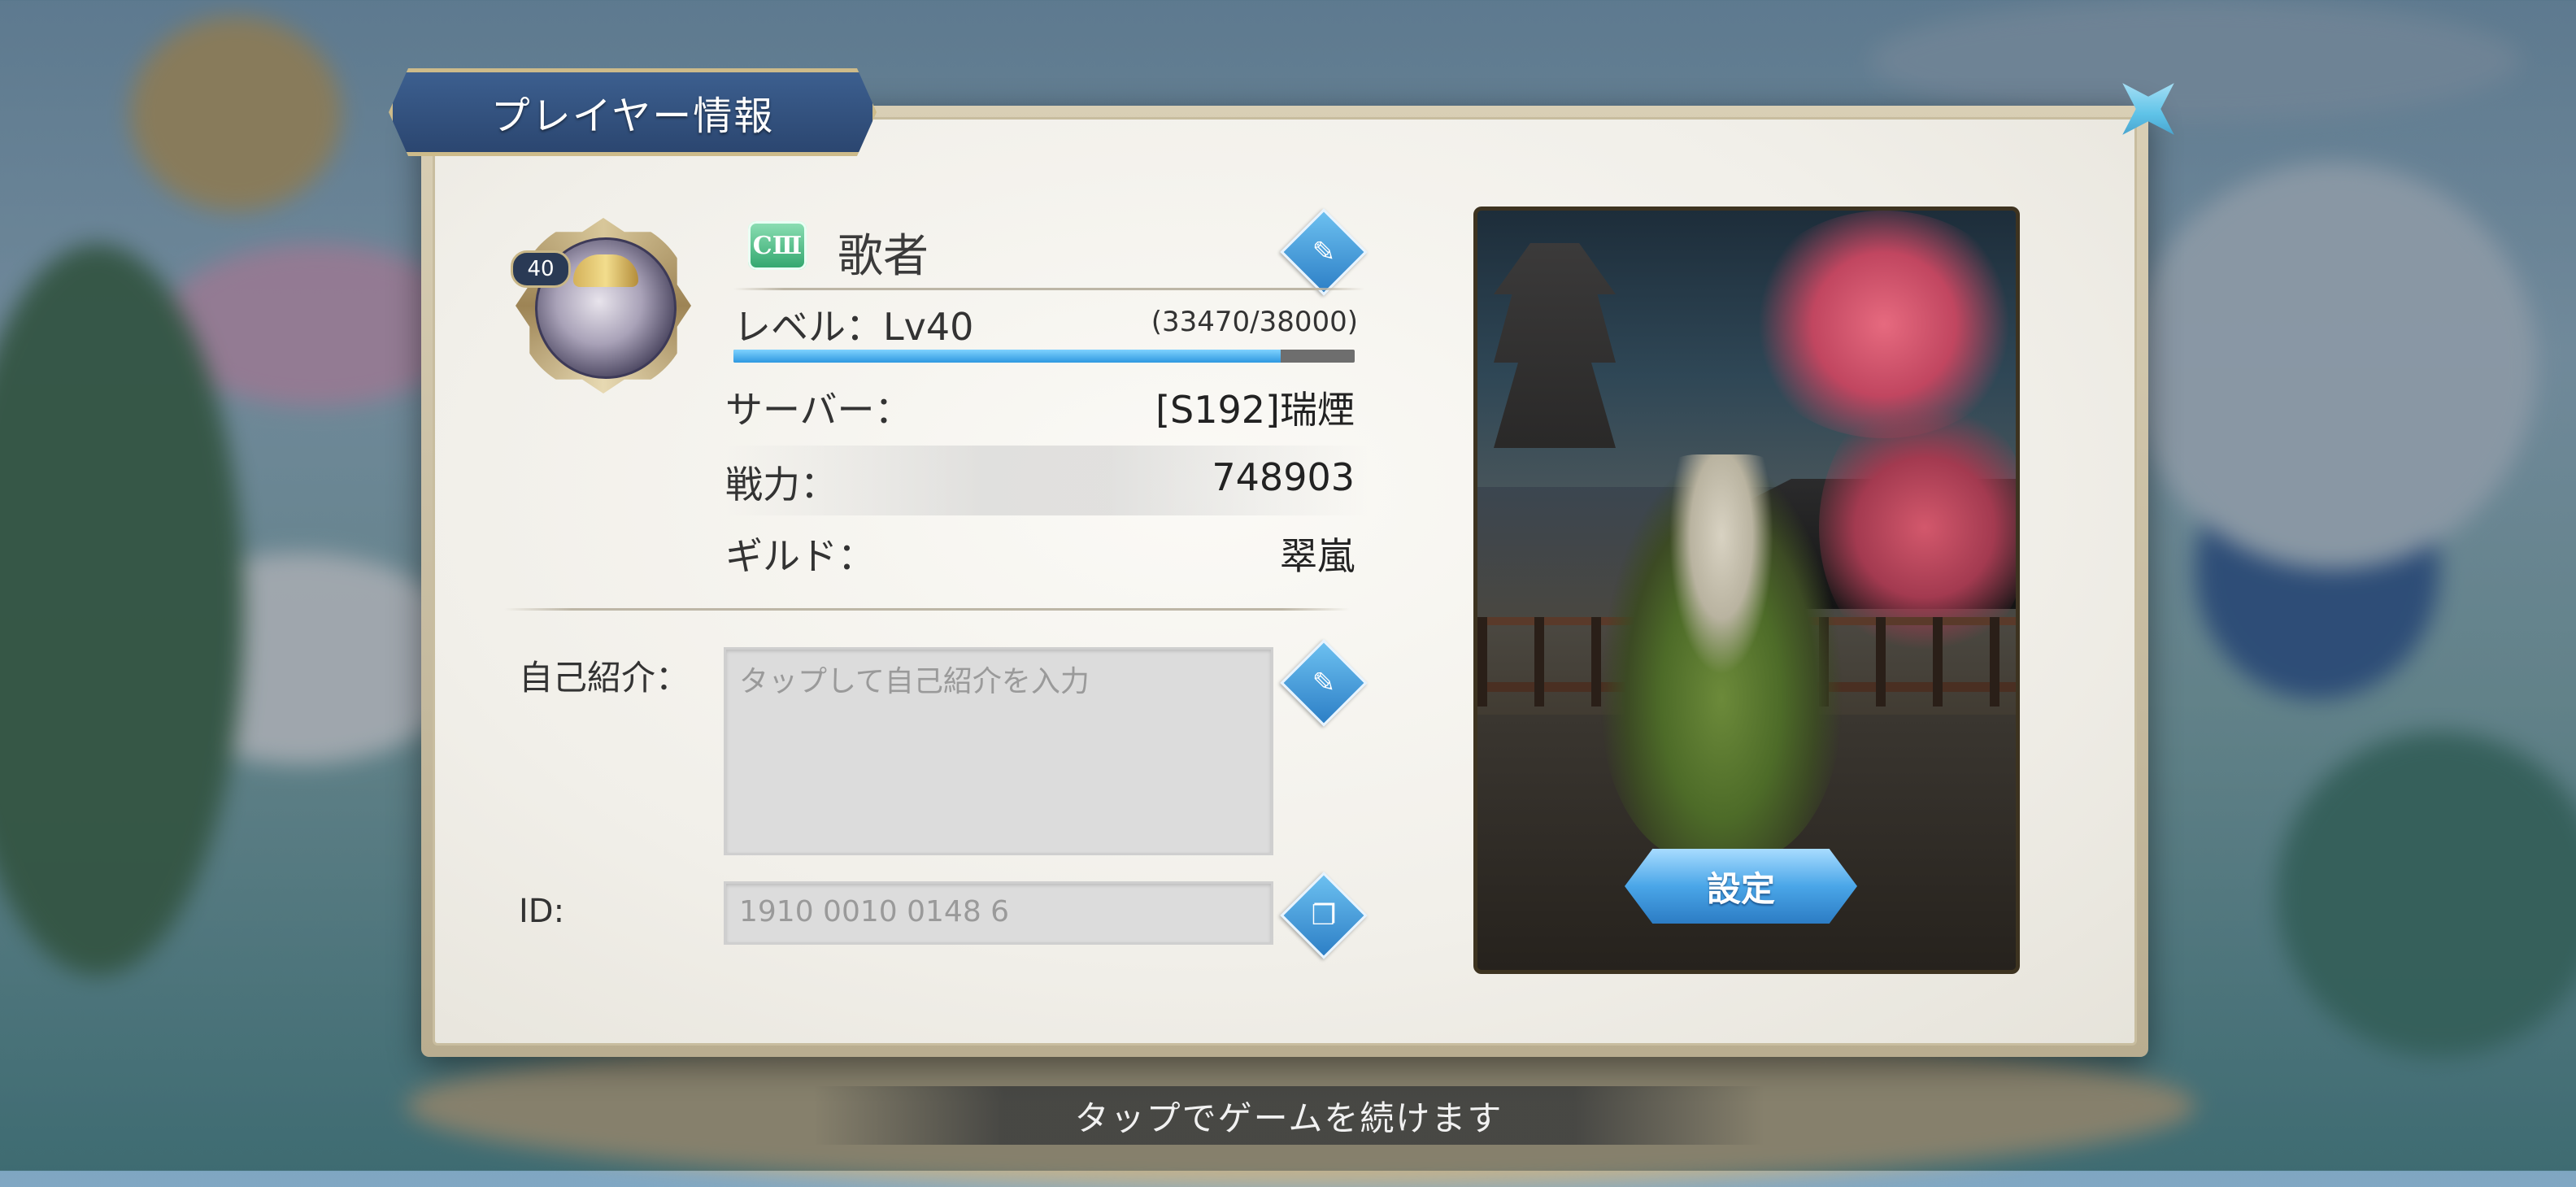 The height and width of the screenshot is (1187, 2576). What do you see at coordinates (1721, 657) in the screenshot?
I see `character-figure` at bounding box center [1721, 657].